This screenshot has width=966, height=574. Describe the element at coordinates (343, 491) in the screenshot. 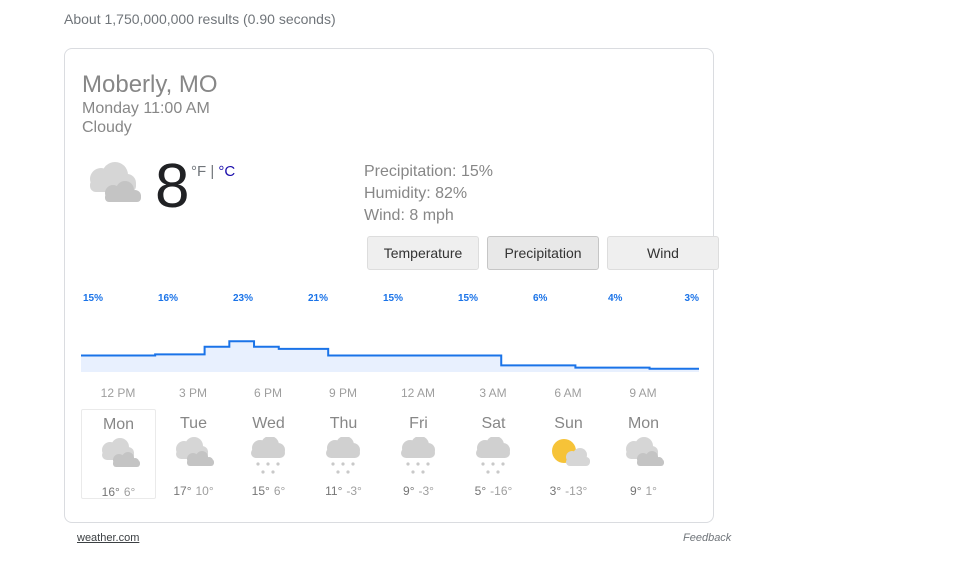

I see `day-temps: 11° -3°` at that location.